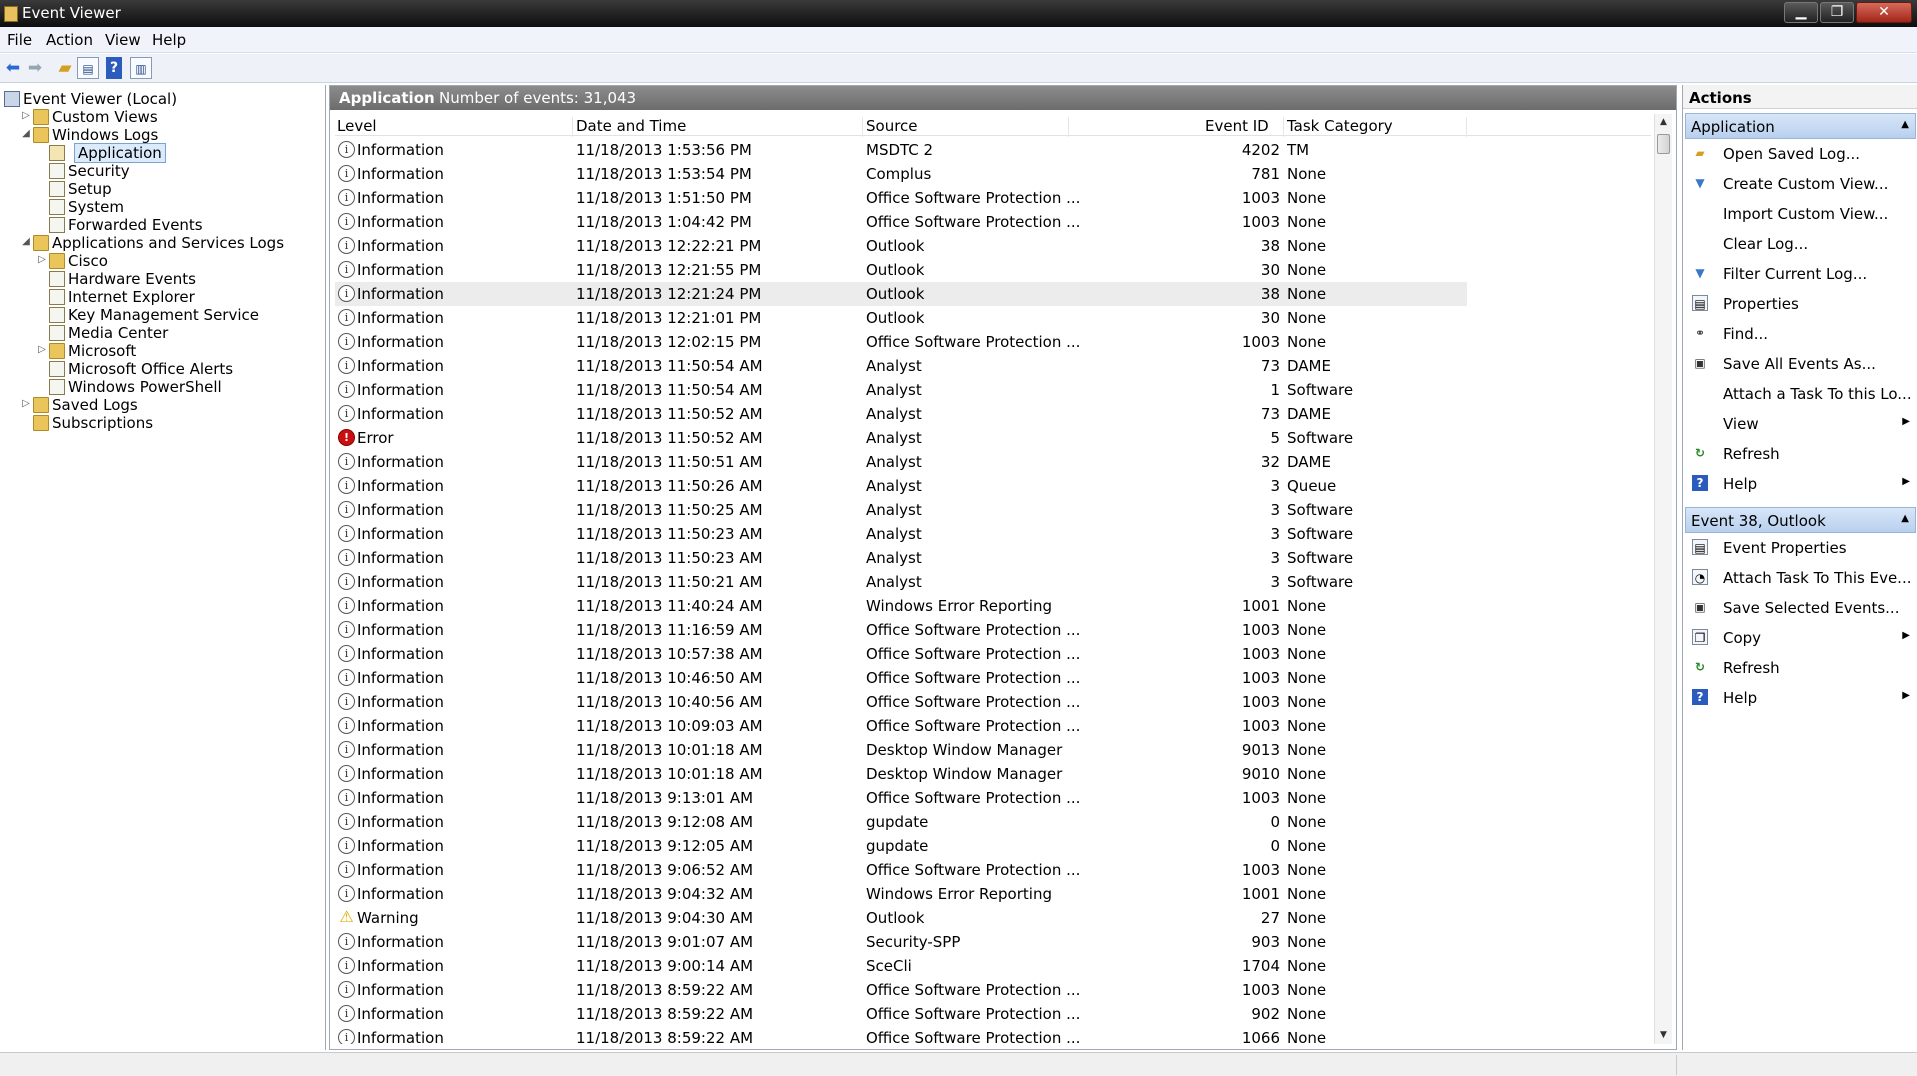 This screenshot has width=1917, height=1076. What do you see at coordinates (1884, 12) in the screenshot?
I see `close-button: ✕` at bounding box center [1884, 12].